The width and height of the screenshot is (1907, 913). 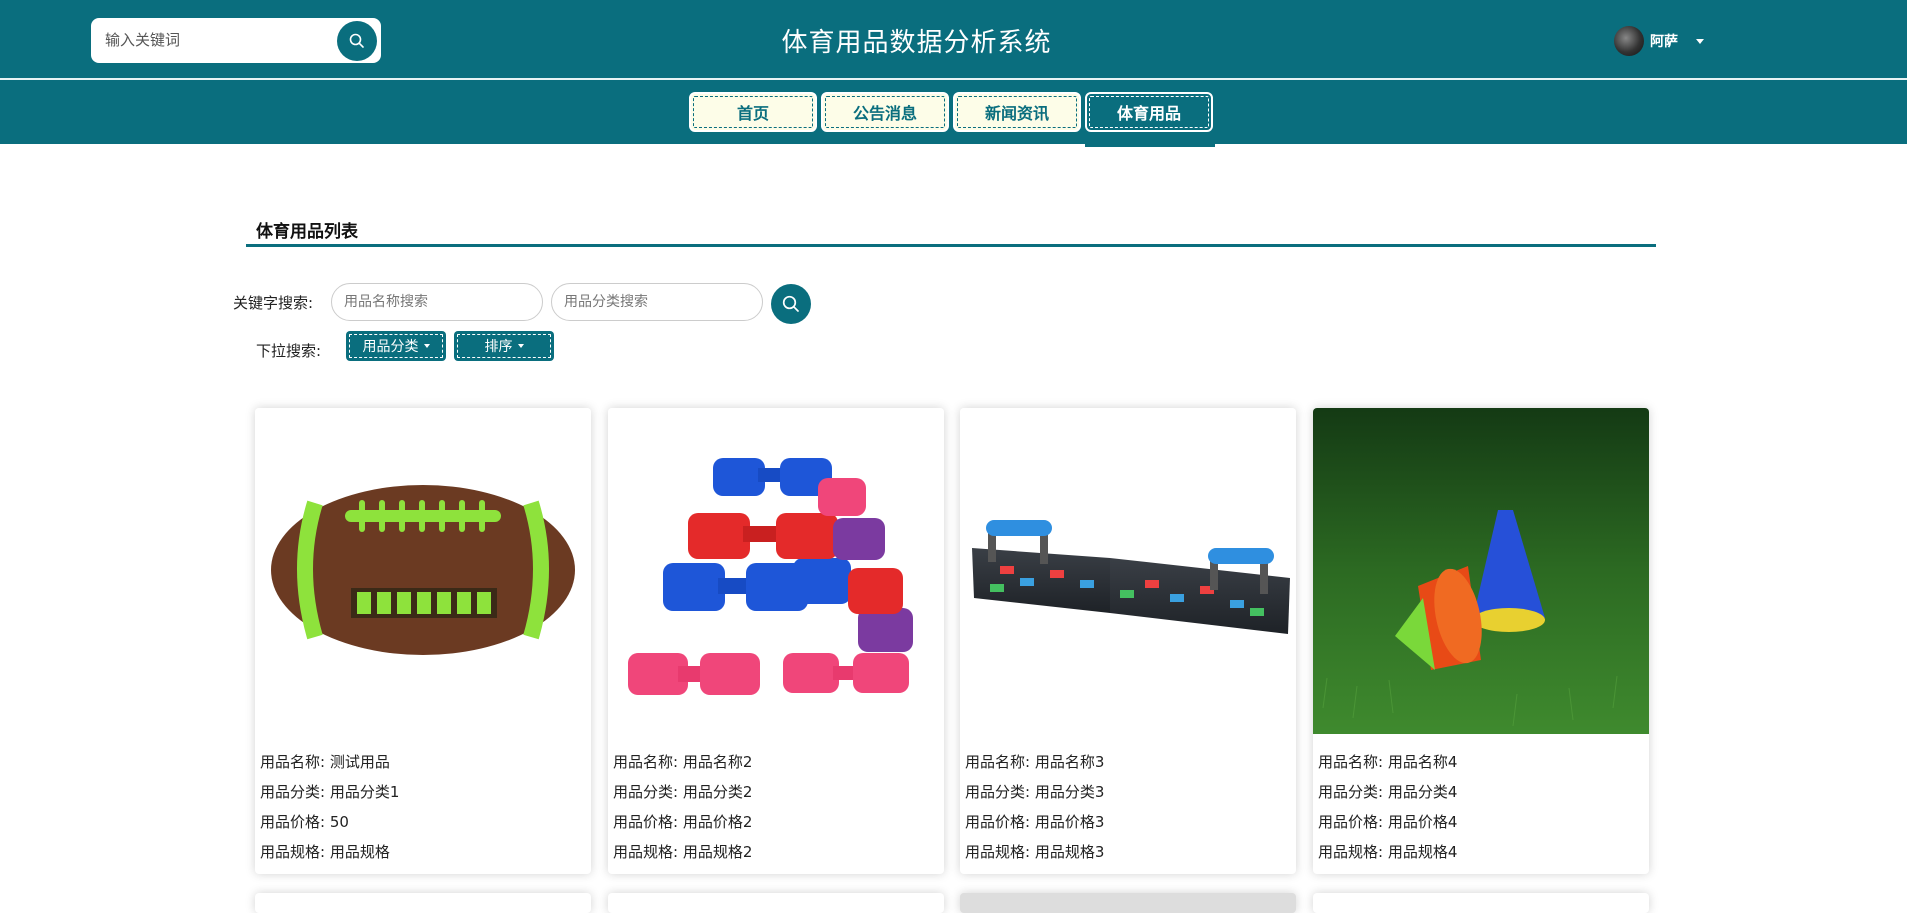 I want to click on product-card: 用品名称: 测试用品 用品分类: 用品分类1 用品价格: 50 用品规格, so click(x=423, y=641).